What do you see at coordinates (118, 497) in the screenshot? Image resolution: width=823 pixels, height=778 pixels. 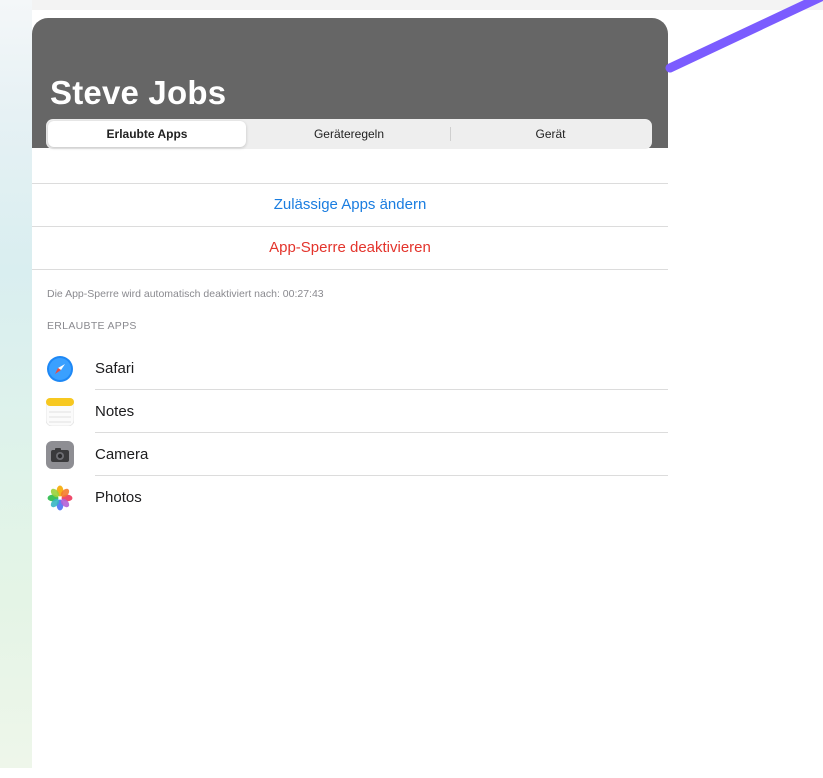 I see `app-label: Photos` at bounding box center [118, 497].